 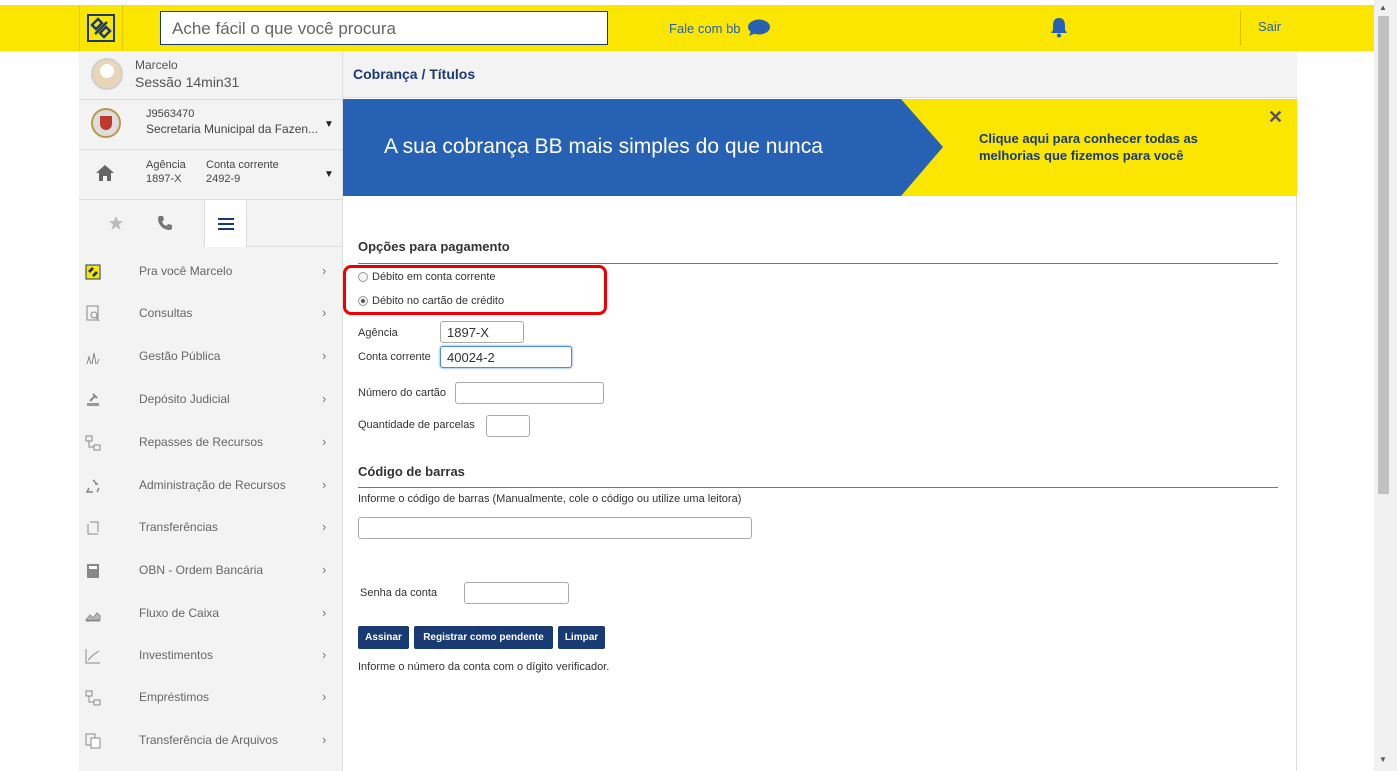 I want to click on sidebar-item-label: OBN - Ordem Bancária, so click(x=201, y=570).